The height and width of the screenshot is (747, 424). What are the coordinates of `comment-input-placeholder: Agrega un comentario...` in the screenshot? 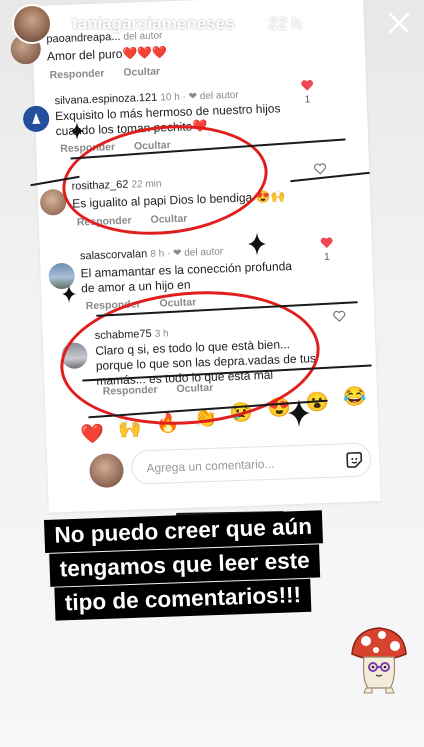 It's located at (210, 466).